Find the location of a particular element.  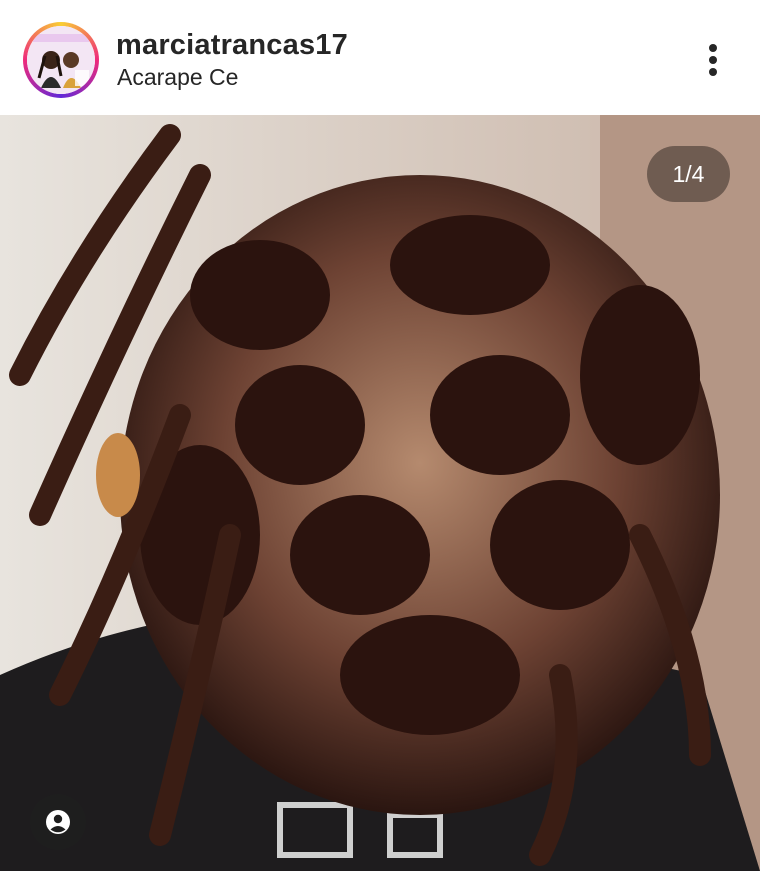

post-location: Acarape Ce is located at coordinates (177, 77).